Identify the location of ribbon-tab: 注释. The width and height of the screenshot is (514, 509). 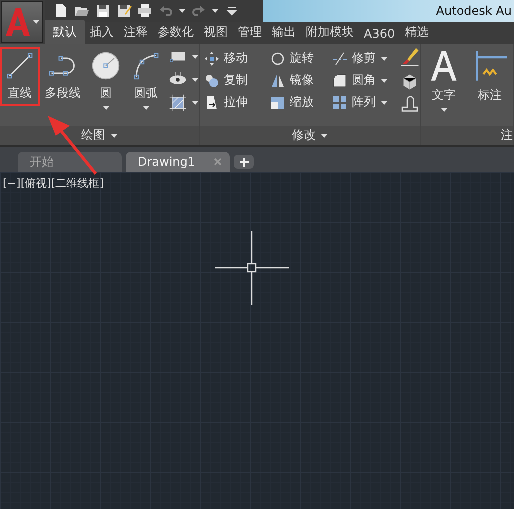
(136, 33).